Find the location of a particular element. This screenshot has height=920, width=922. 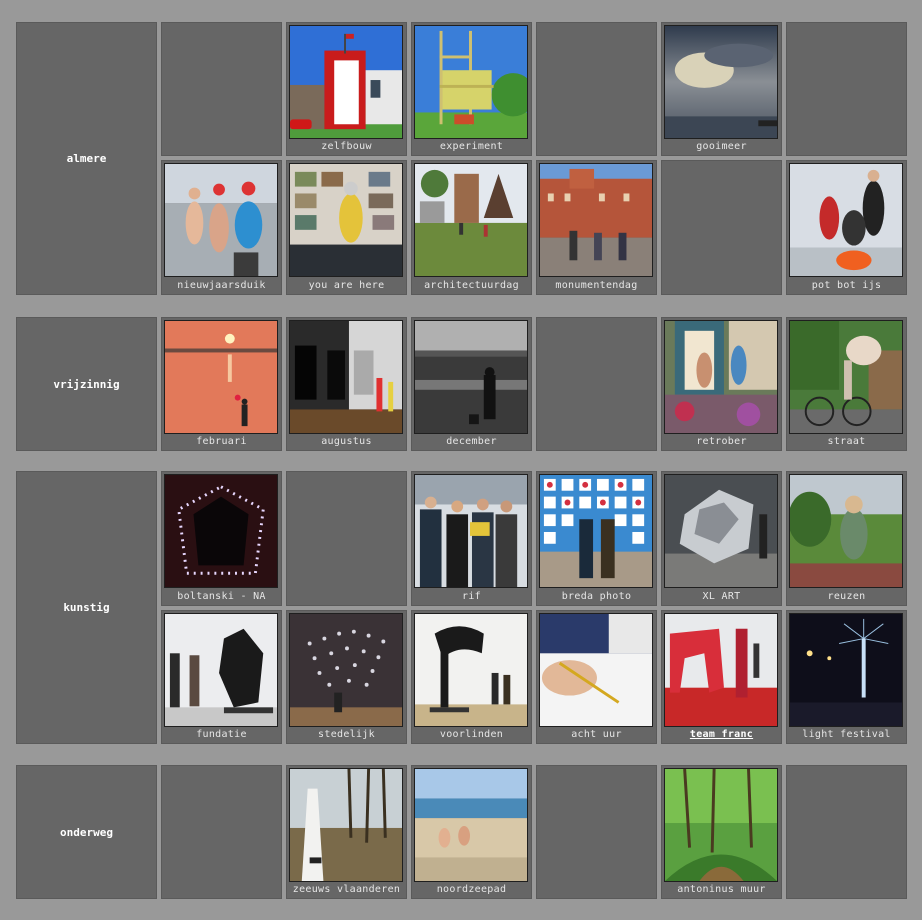

photo-caption: XL ART is located at coordinates (721, 596).